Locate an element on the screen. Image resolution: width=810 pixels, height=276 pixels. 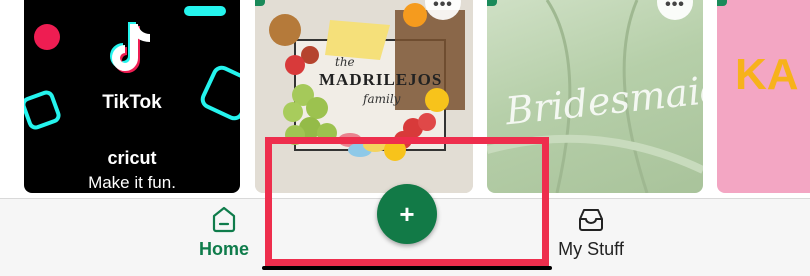
nav-item-my-stuff: My Stuff is located at coordinates (591, 229).